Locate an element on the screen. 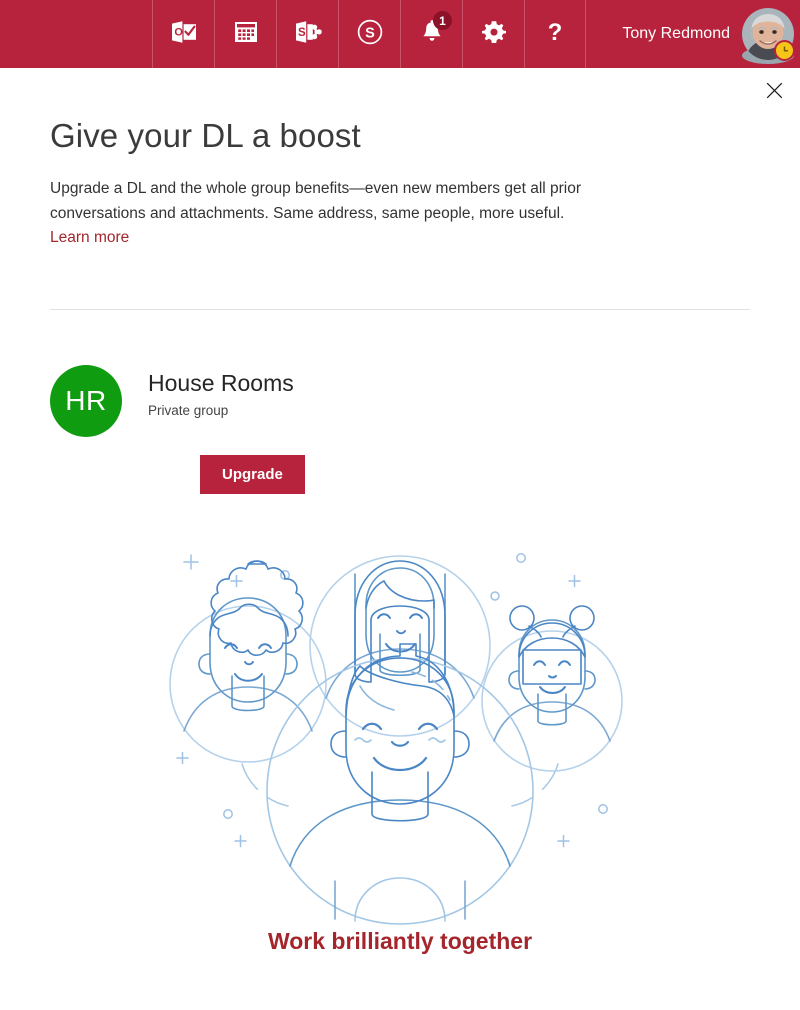  group-summary-row: HR House Rooms Private group is located at coordinates (400, 400).